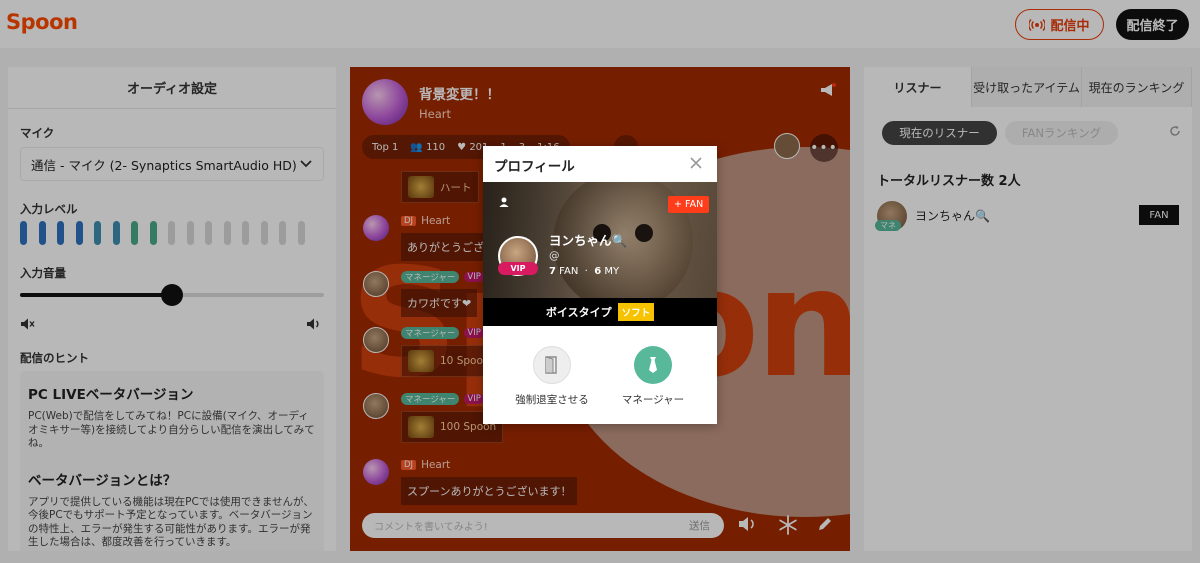 The width and height of the screenshot is (1200, 563). I want to click on close-icon, so click(696, 163).